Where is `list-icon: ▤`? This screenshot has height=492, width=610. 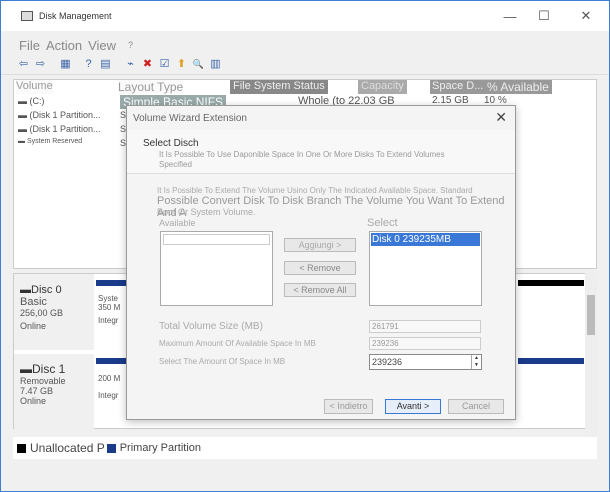 list-icon: ▤ is located at coordinates (105, 64).